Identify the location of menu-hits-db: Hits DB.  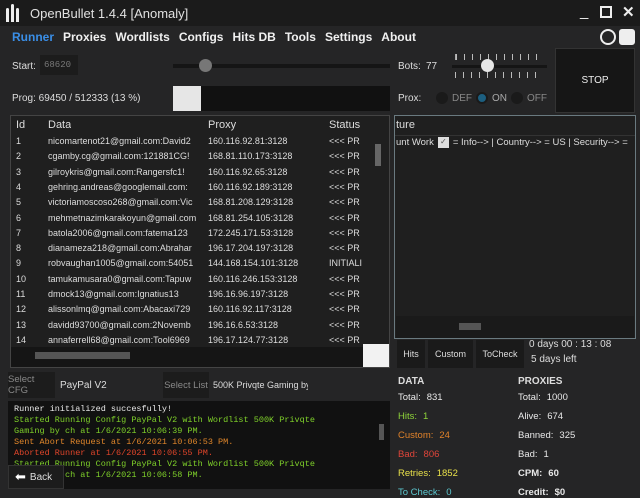
(253, 37).